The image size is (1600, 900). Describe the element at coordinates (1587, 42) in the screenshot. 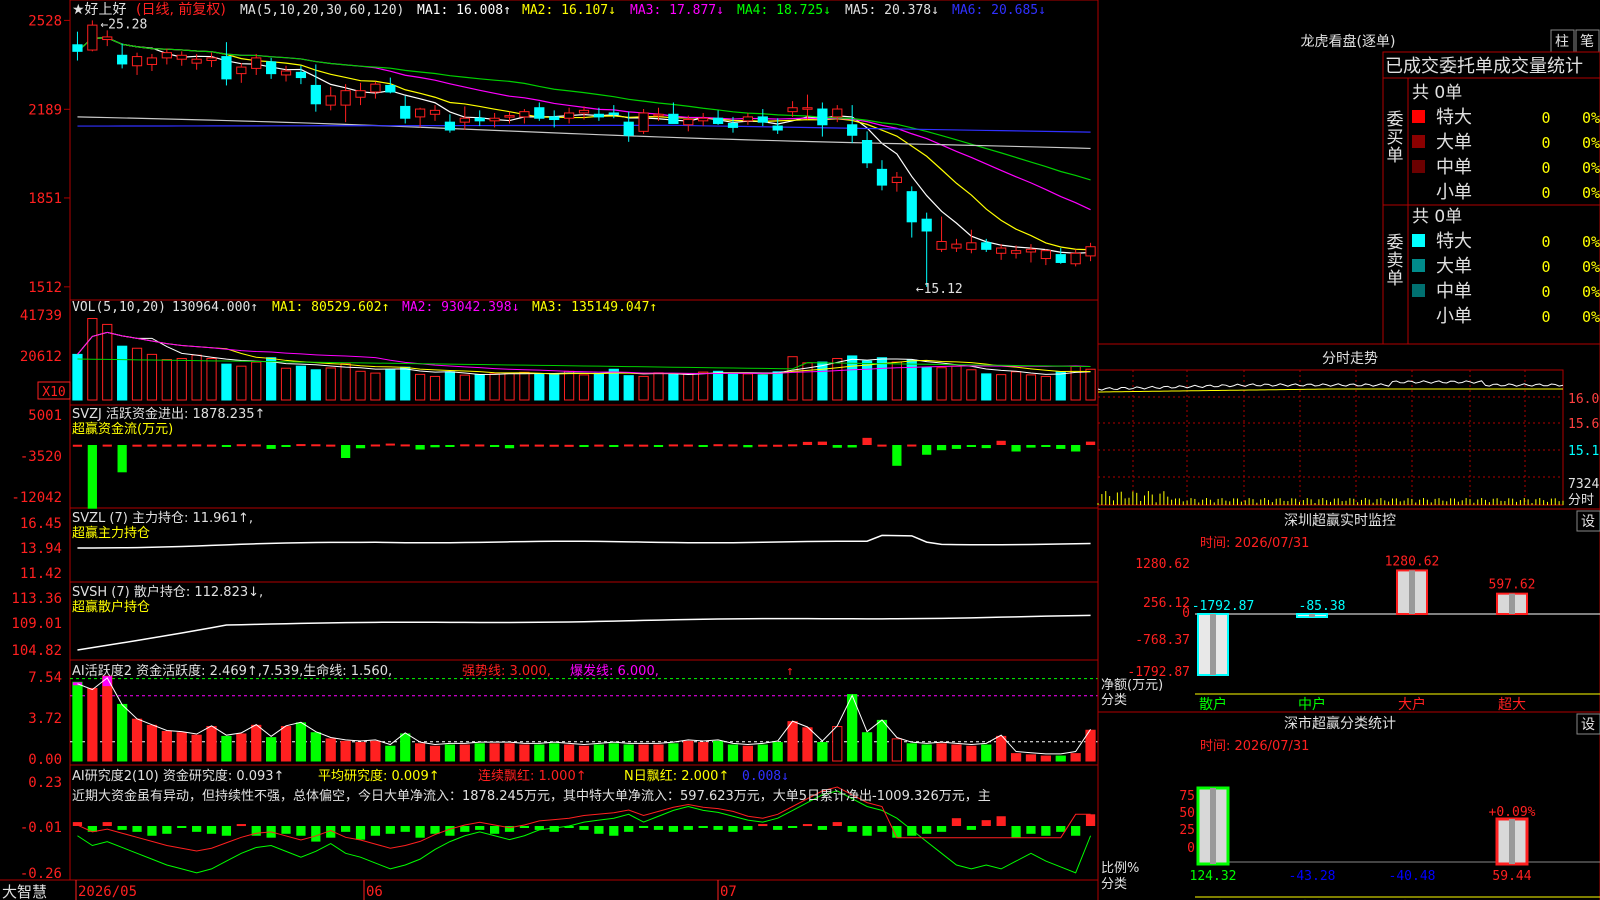

I see `tick-mode-label: 笔` at that location.